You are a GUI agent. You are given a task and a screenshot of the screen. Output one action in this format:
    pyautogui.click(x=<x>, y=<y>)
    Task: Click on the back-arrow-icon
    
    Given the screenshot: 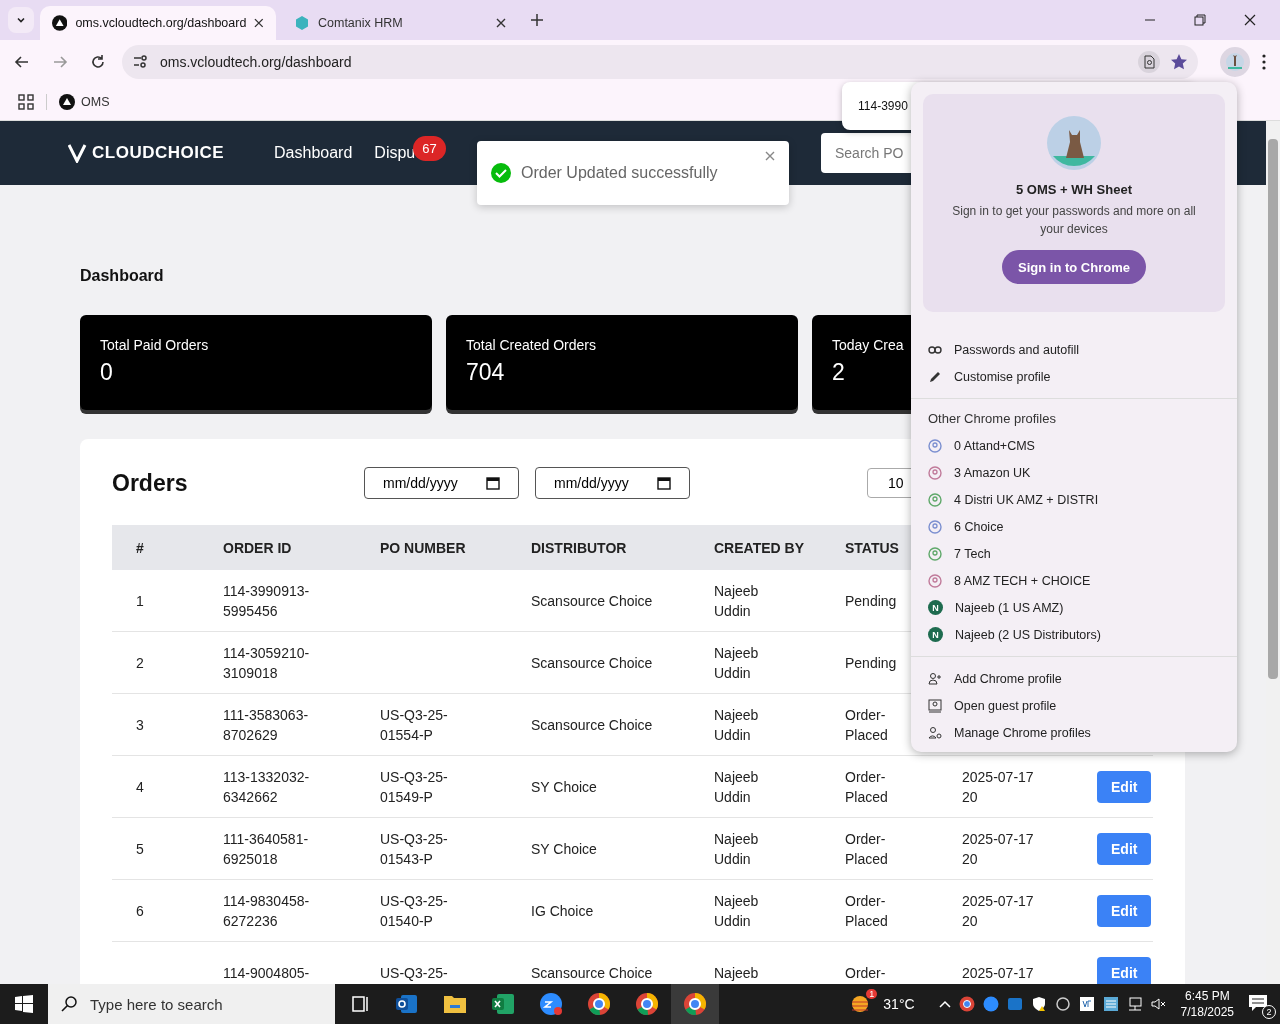 What is the action you would take?
    pyautogui.click(x=22, y=62)
    